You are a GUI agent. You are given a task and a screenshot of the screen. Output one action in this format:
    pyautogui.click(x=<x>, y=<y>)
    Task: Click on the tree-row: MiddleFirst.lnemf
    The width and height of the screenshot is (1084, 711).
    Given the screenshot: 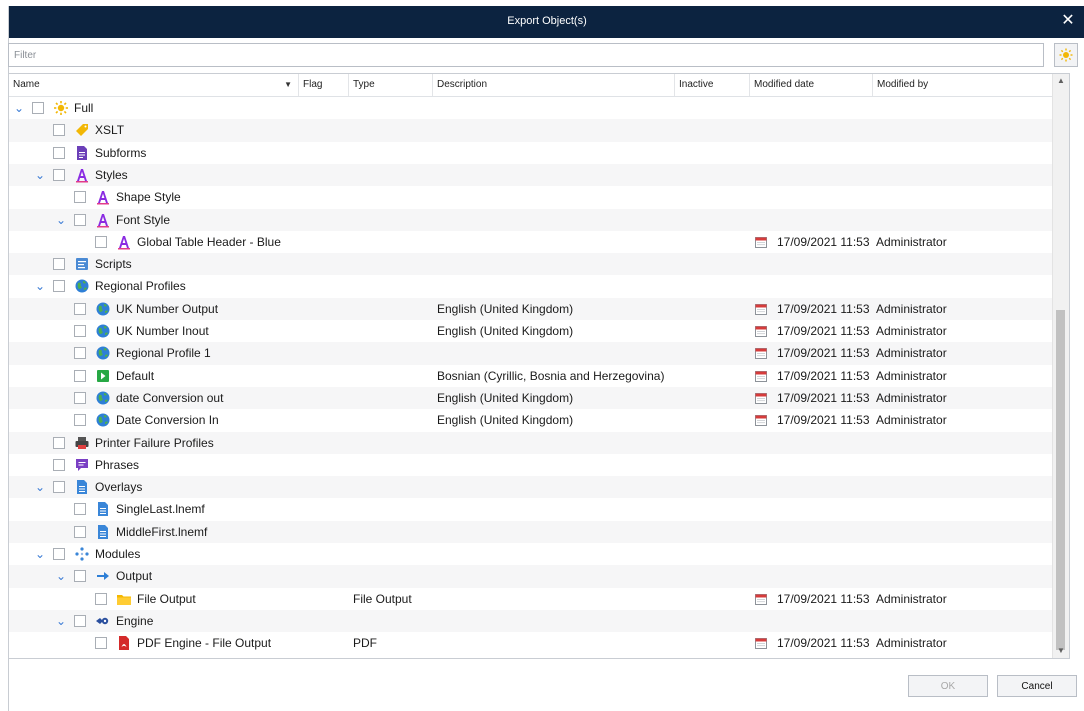 What is the action you would take?
    pyautogui.click(x=531, y=531)
    